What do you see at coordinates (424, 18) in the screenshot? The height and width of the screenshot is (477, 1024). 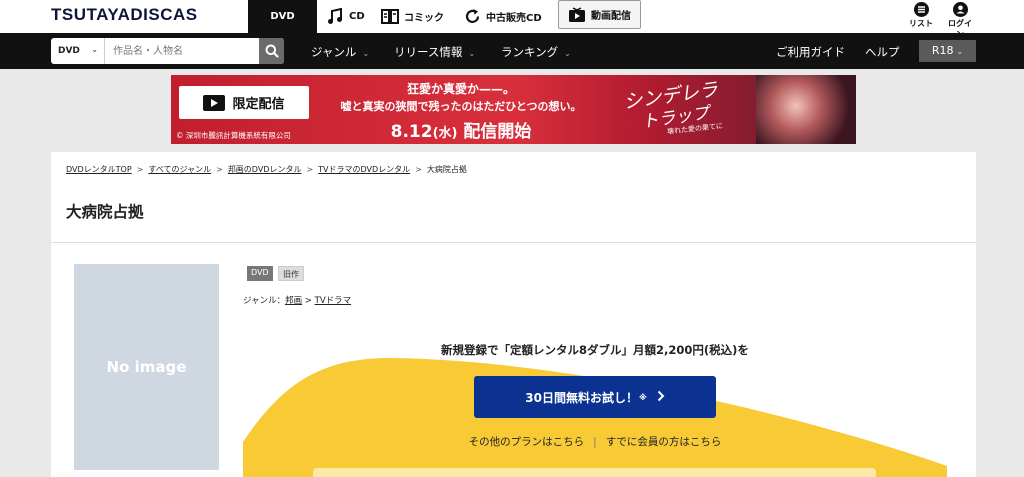 I see `tab-comic-label: コミック` at bounding box center [424, 18].